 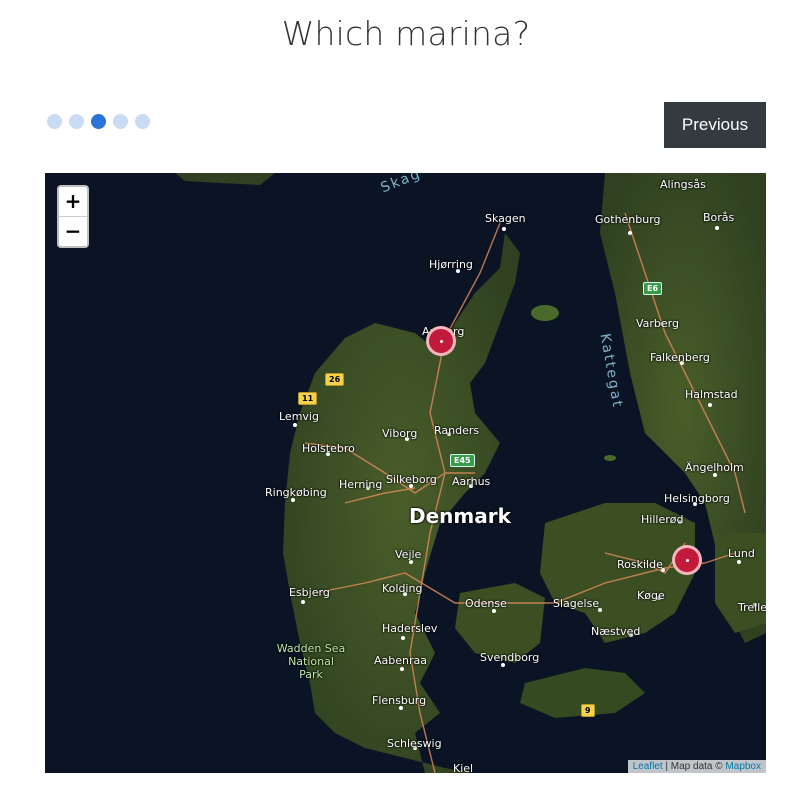 What do you see at coordinates (680, 357) in the screenshot?
I see `place-label: Falkenberg` at bounding box center [680, 357].